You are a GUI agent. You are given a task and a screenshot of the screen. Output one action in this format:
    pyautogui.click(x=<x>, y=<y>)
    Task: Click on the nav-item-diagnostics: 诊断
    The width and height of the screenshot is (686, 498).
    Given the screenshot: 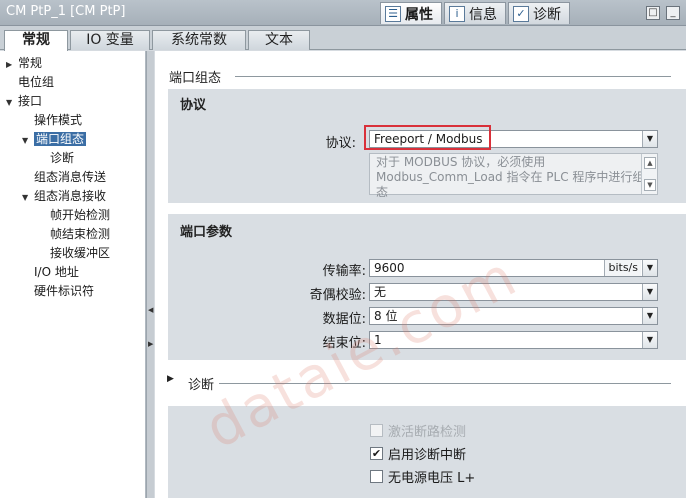 What is the action you would take?
    pyautogui.click(x=56, y=158)
    